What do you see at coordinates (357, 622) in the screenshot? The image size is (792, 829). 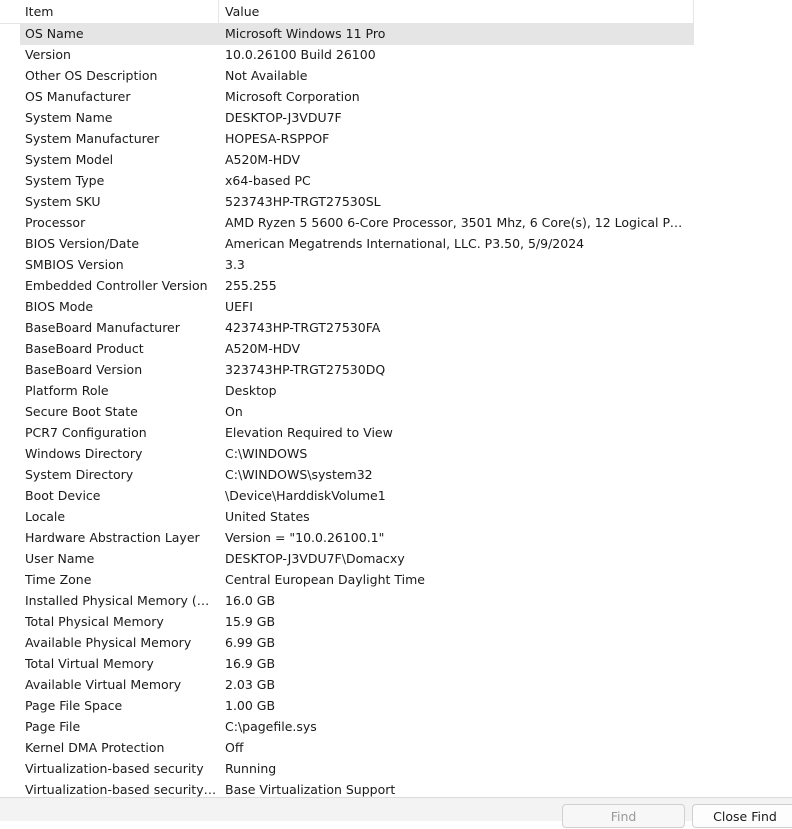 I see `table-row: Total Physical Memory 15.9 GB` at bounding box center [357, 622].